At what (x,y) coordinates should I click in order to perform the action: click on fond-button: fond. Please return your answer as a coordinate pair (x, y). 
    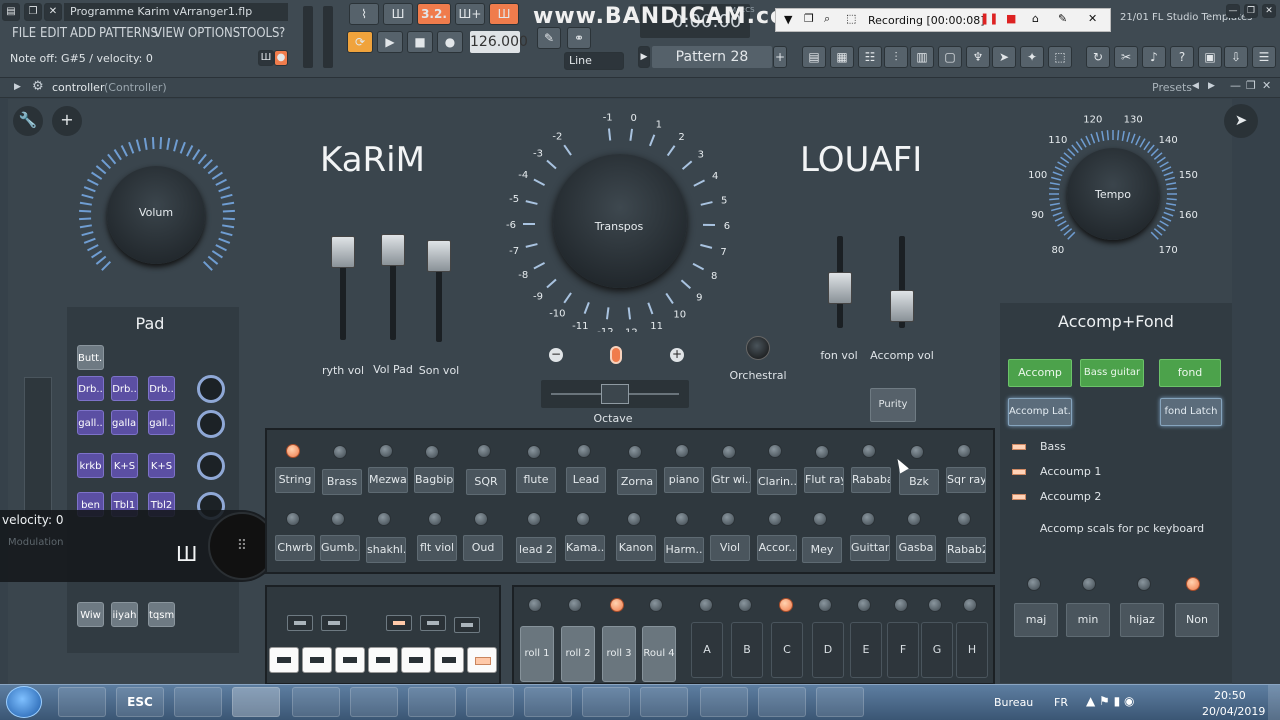
    Looking at the image, I should click on (1190, 373).